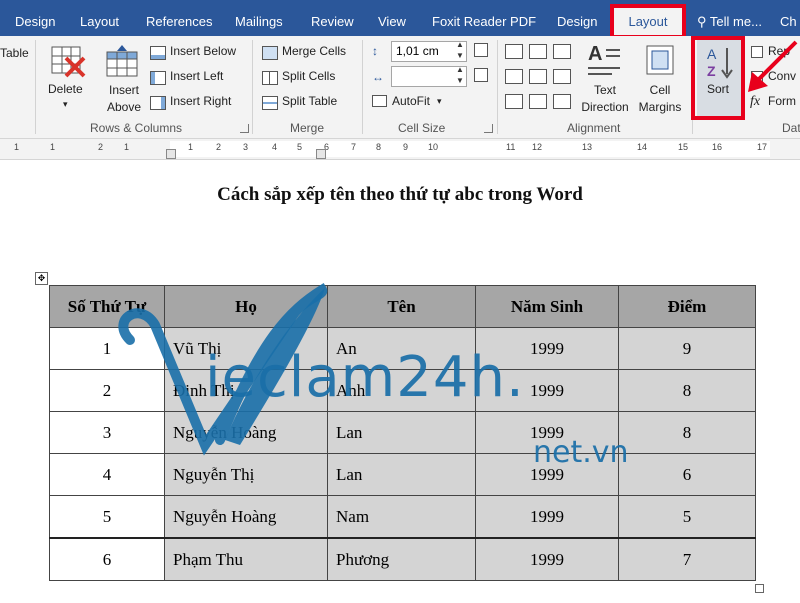 This screenshot has height=603, width=800. Describe the element at coordinates (460, 80) in the screenshot. I see `width-spin-down-icon: ▼` at that location.